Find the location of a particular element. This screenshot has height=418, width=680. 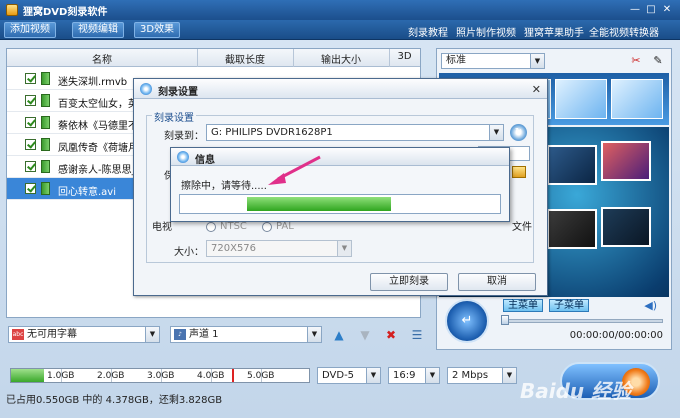

size-select: 720X576 ▼ is located at coordinates (279, 248).